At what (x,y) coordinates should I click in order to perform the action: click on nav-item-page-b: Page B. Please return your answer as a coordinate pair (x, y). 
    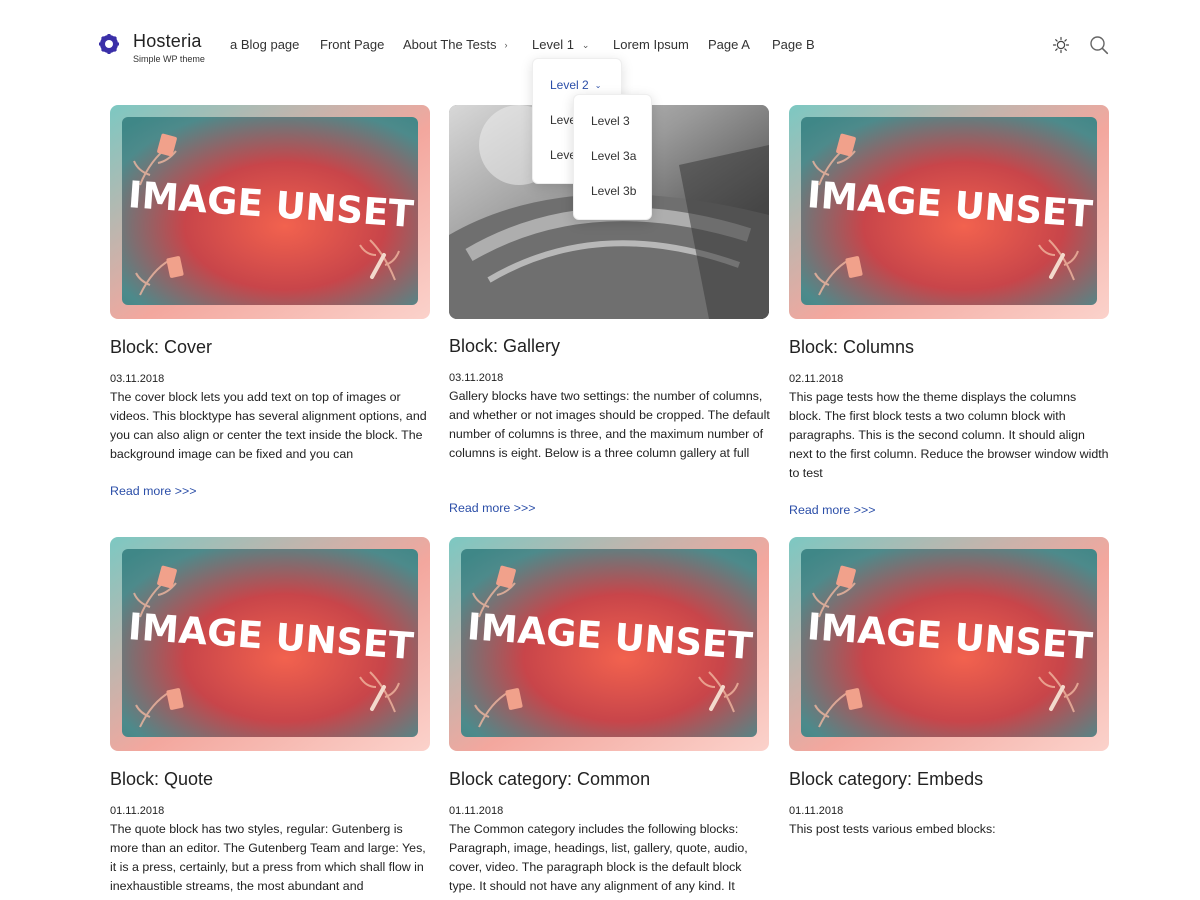
    Looking at the image, I should click on (793, 45).